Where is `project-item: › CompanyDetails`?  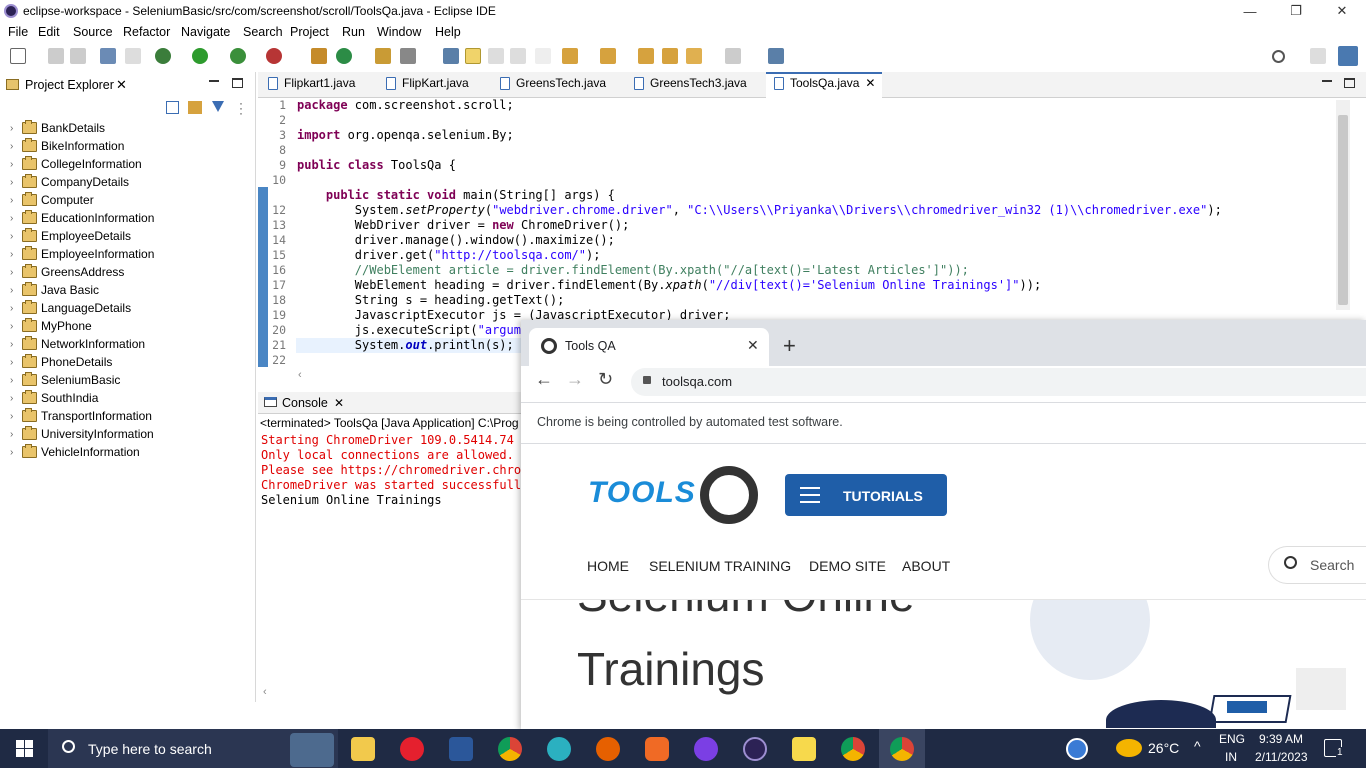
project-item: › CompanyDetails is located at coordinates (69, 182).